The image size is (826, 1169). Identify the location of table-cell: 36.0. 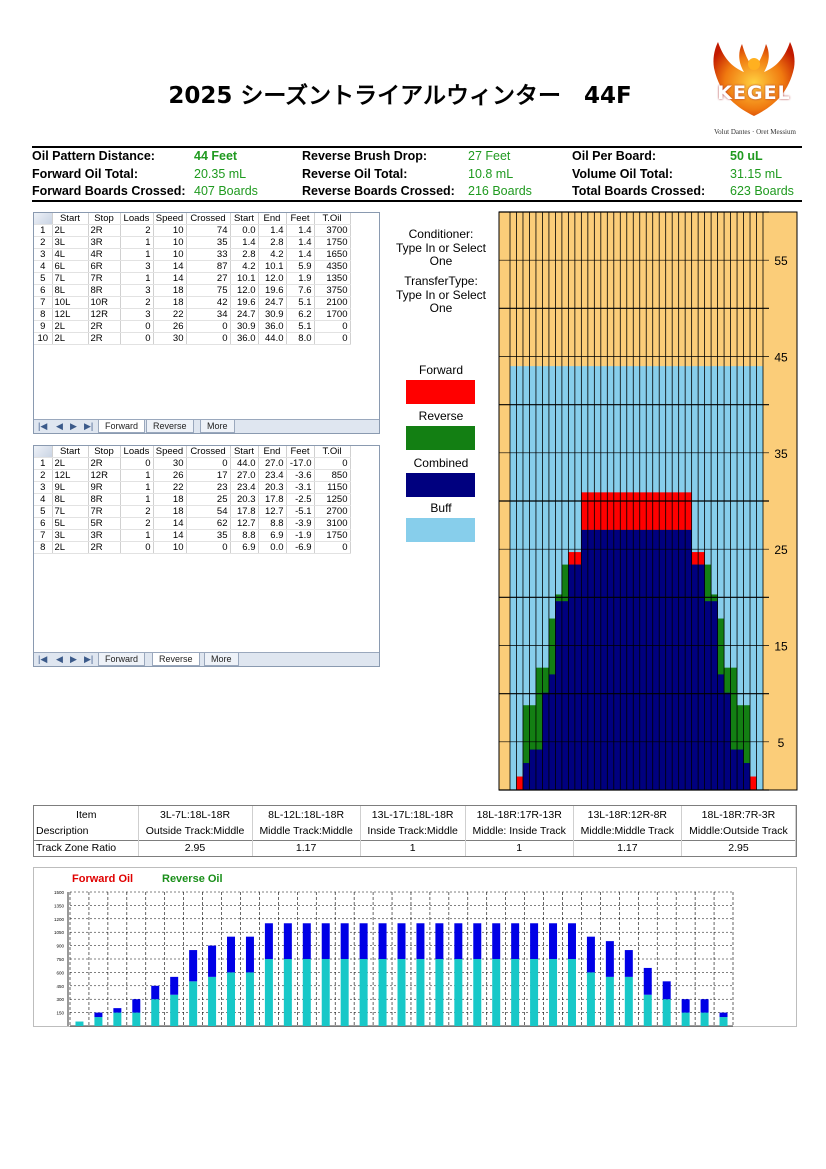
(272, 327).